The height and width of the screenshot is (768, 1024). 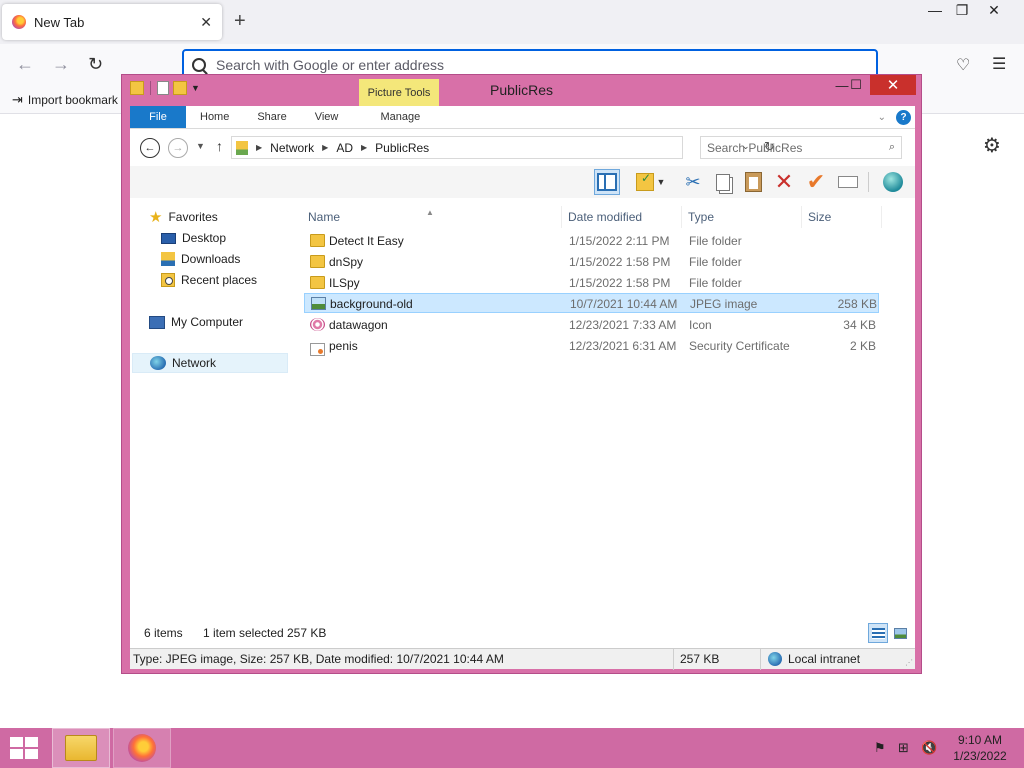 I want to click on search-icon: ⌕, so click(x=892, y=147).